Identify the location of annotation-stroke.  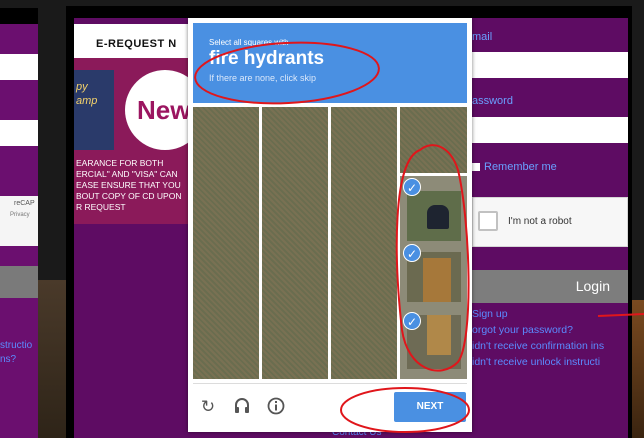
(620, 315).